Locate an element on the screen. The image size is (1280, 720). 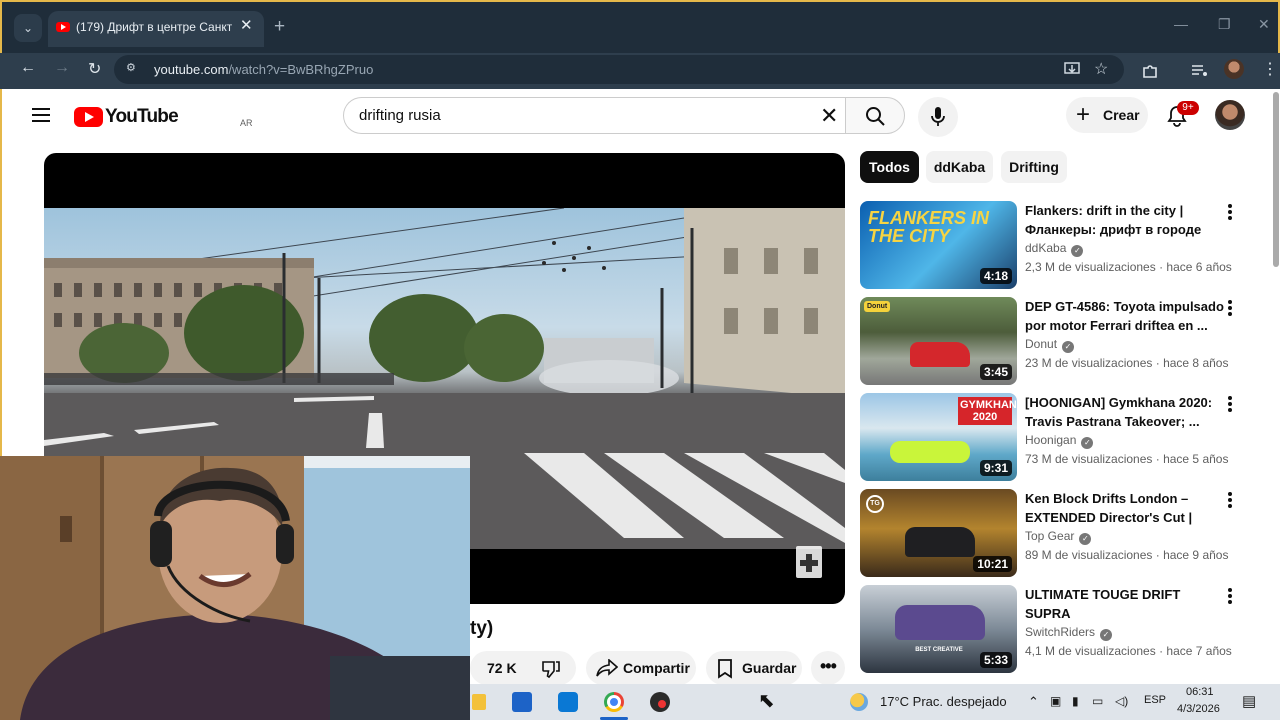
video-duration: 3:45 is located at coordinates (995, 372).